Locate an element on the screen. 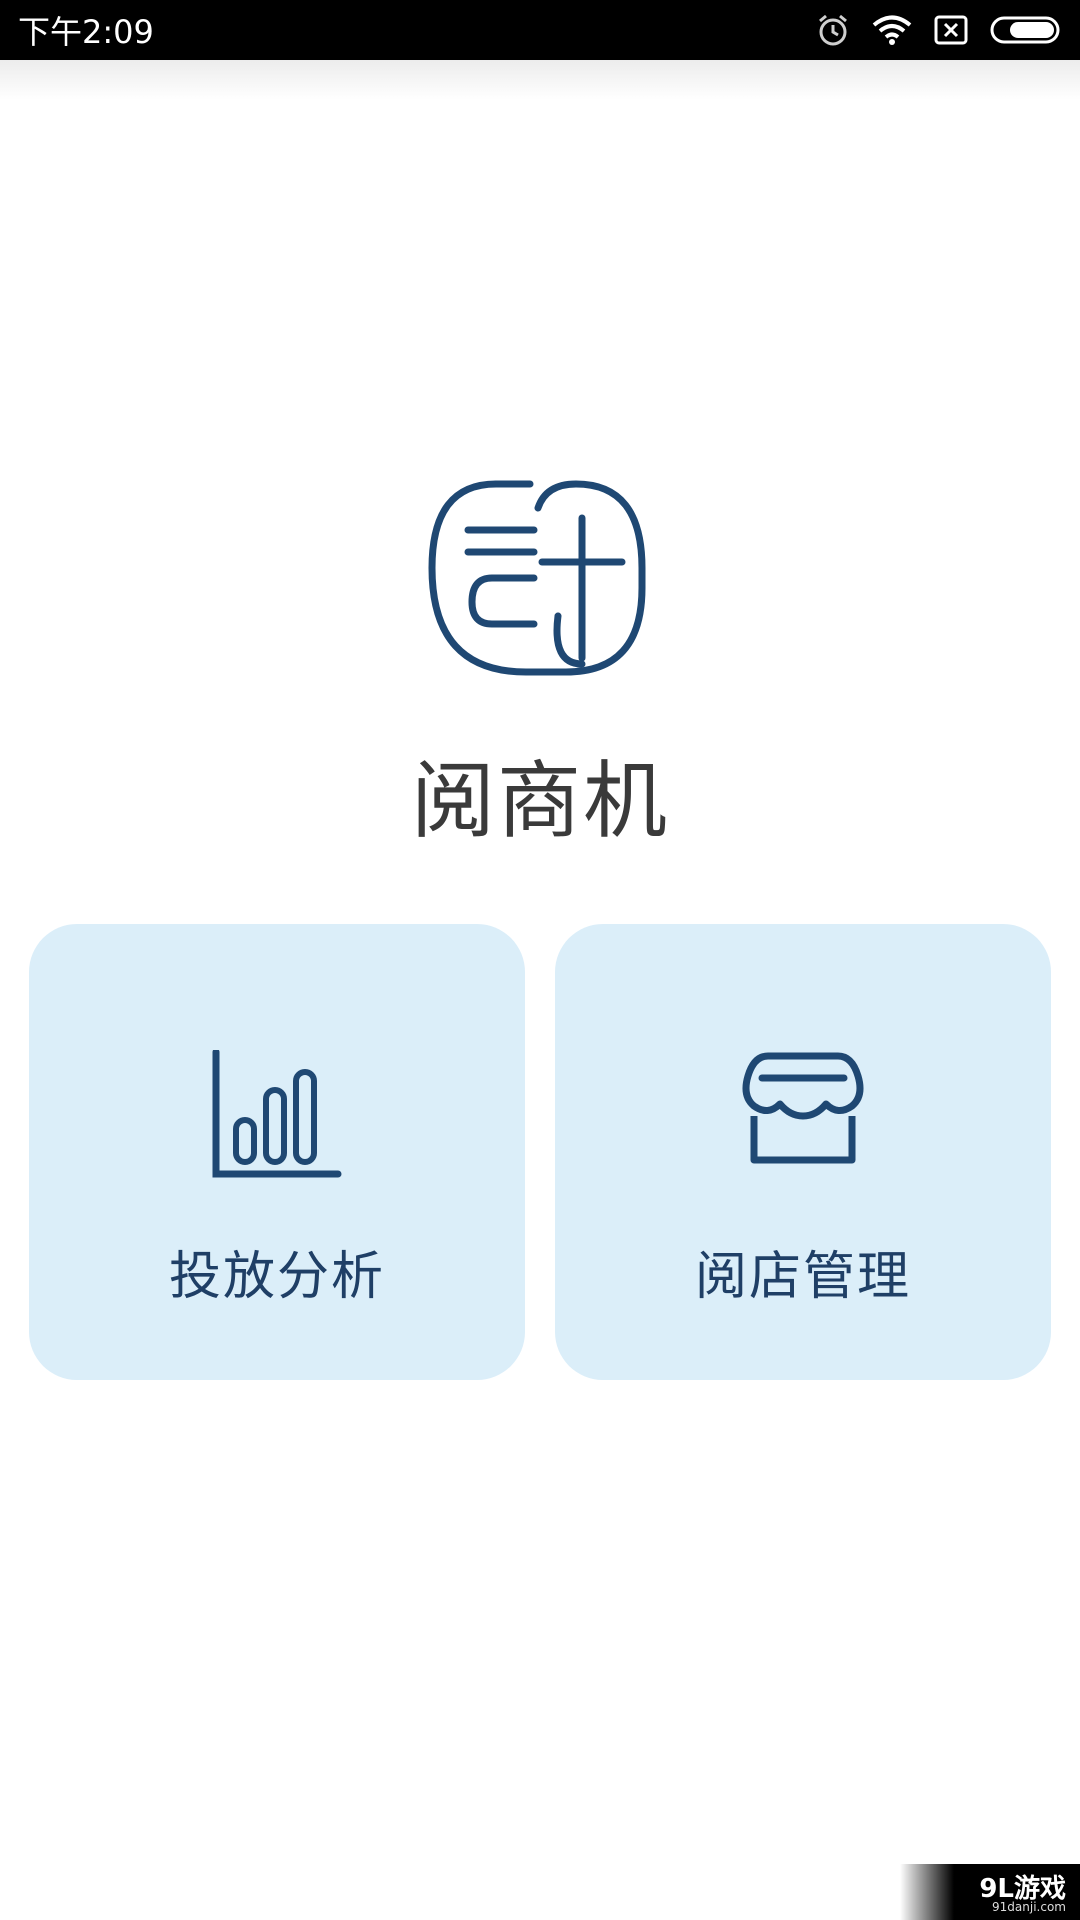  app-logo is located at coordinates (537, 579).